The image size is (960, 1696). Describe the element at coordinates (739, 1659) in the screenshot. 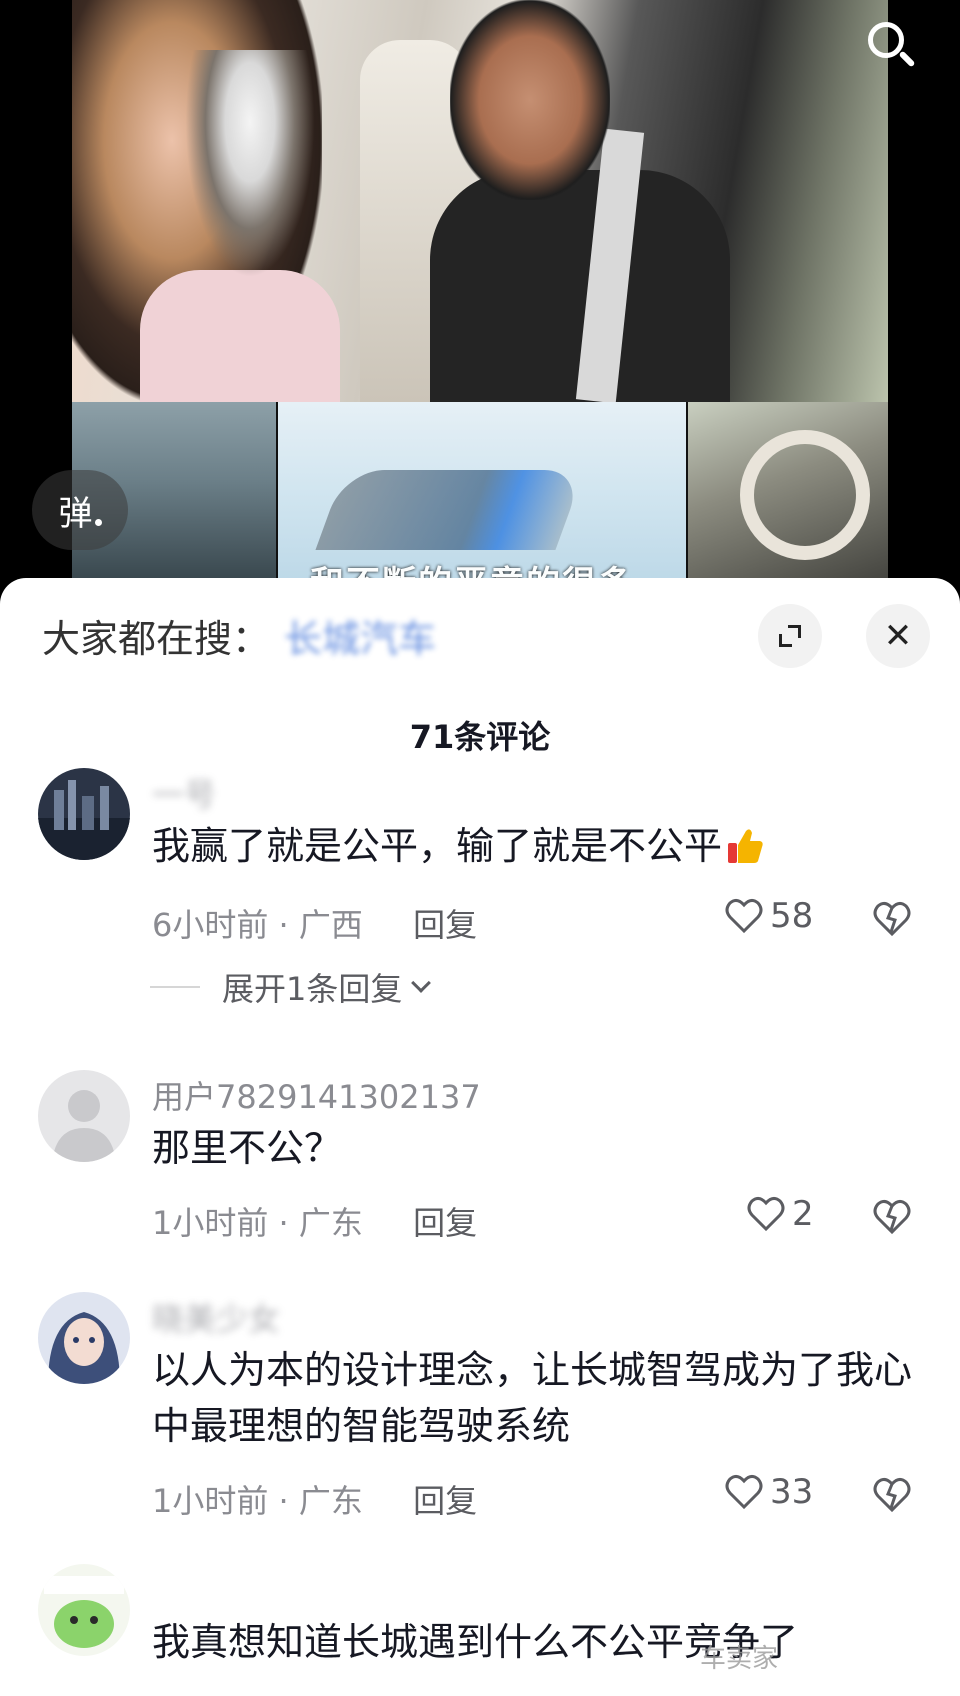

I see `watermark: 车卖家` at that location.